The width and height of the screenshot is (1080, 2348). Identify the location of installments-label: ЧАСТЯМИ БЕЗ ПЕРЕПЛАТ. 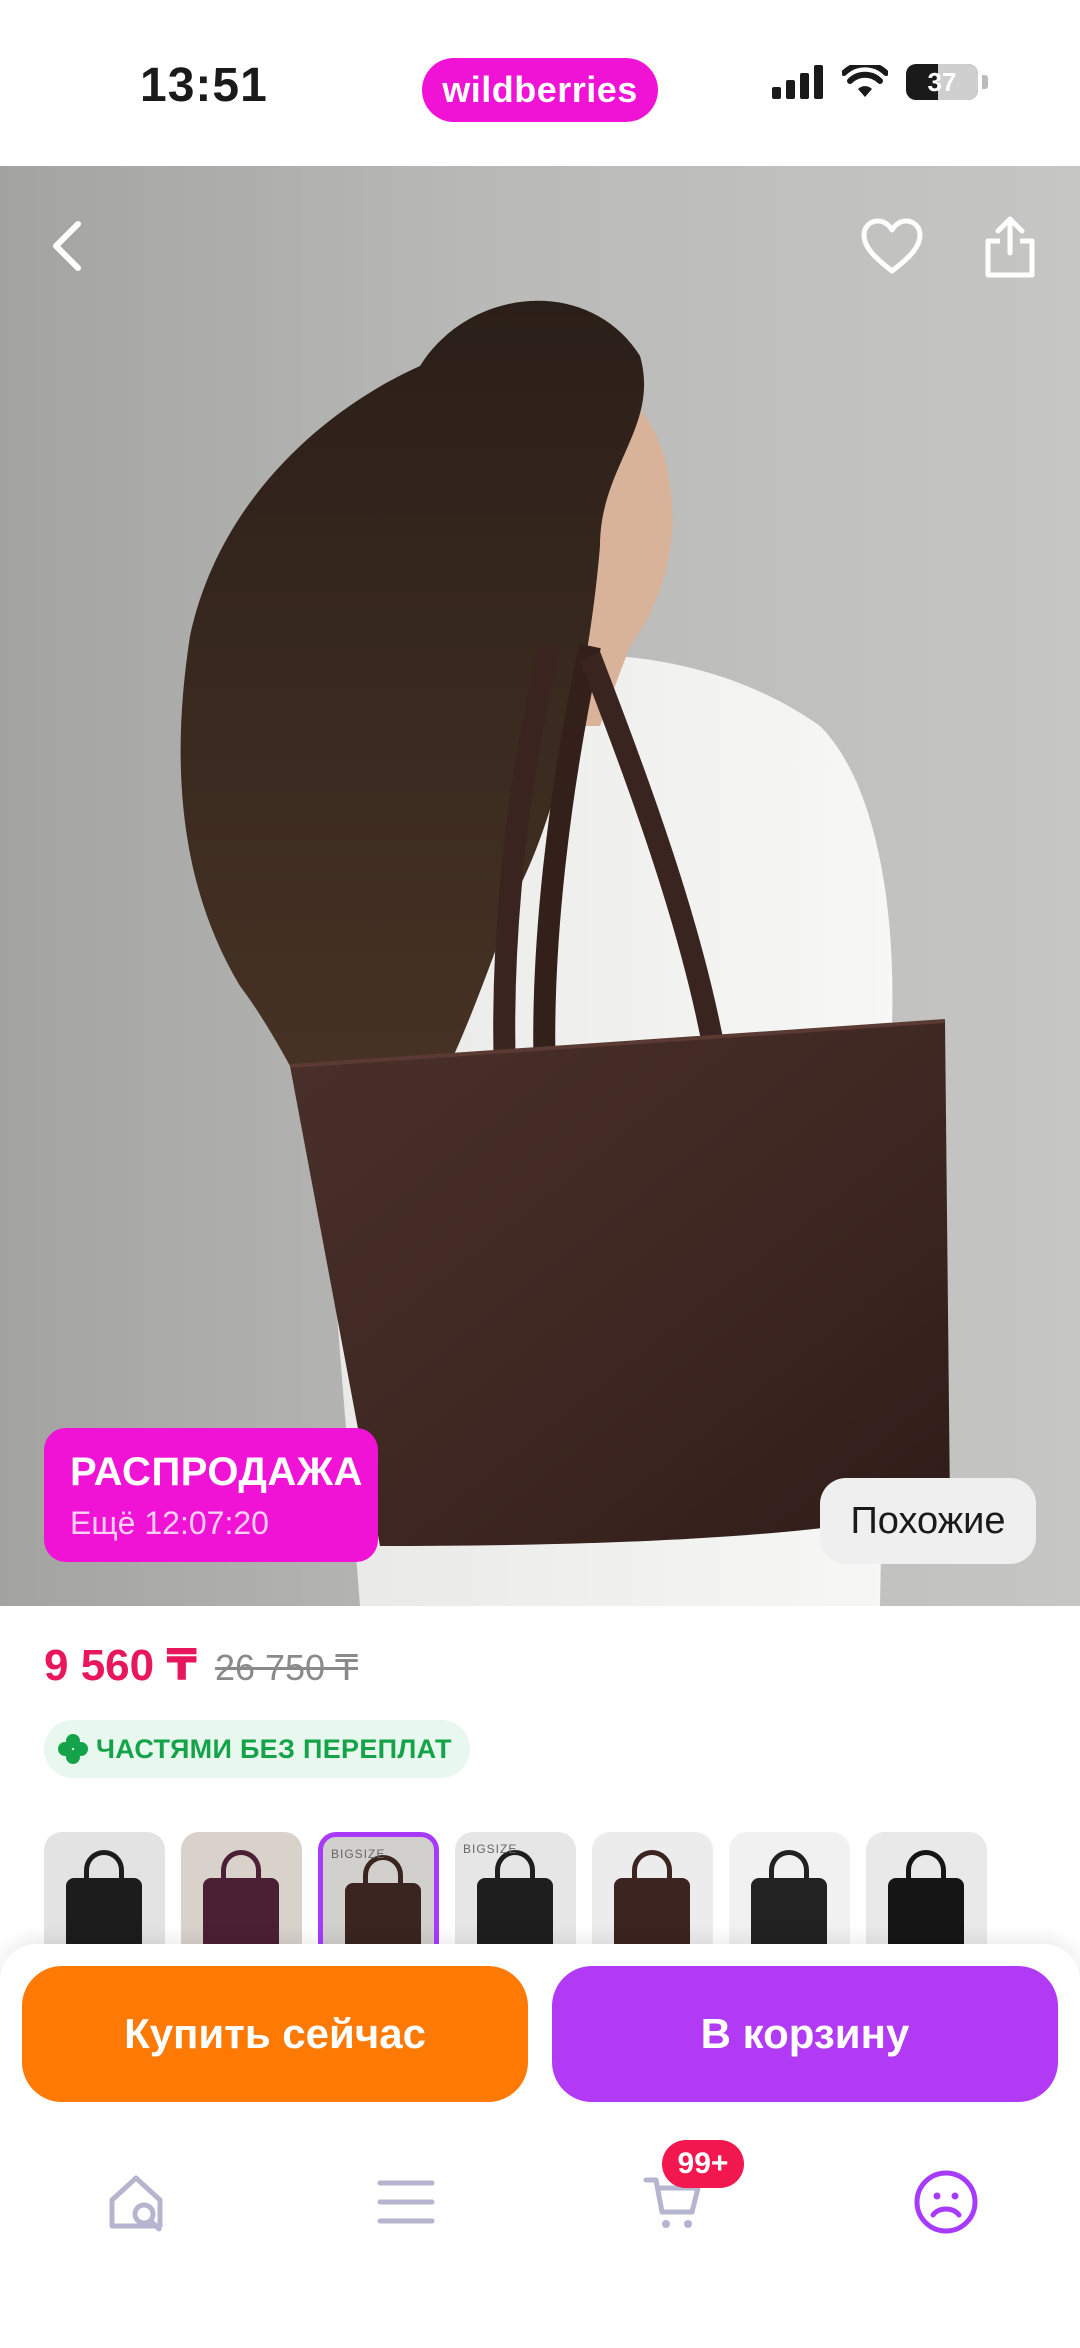
(274, 1748).